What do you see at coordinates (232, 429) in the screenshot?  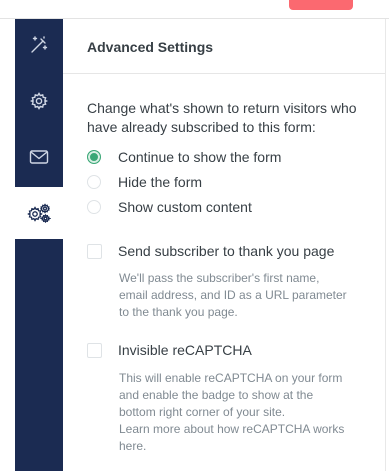 I see `help-line: Learn more about how reCAPTCHA works` at bounding box center [232, 429].